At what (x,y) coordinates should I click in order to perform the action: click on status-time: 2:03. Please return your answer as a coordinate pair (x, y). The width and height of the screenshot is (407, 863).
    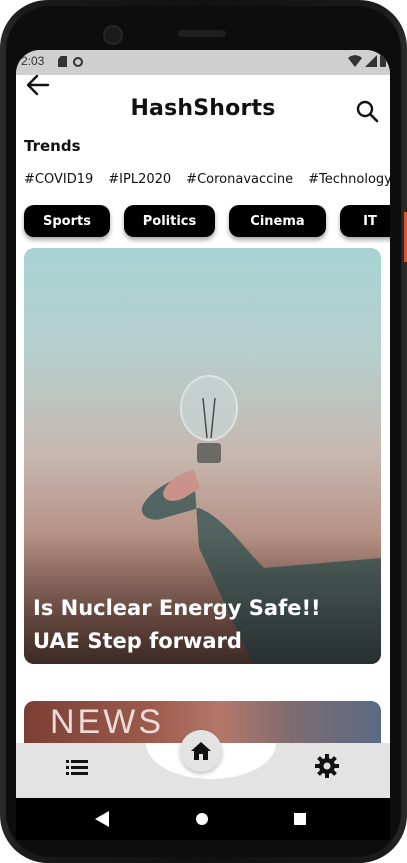
    Looking at the image, I should click on (33, 61).